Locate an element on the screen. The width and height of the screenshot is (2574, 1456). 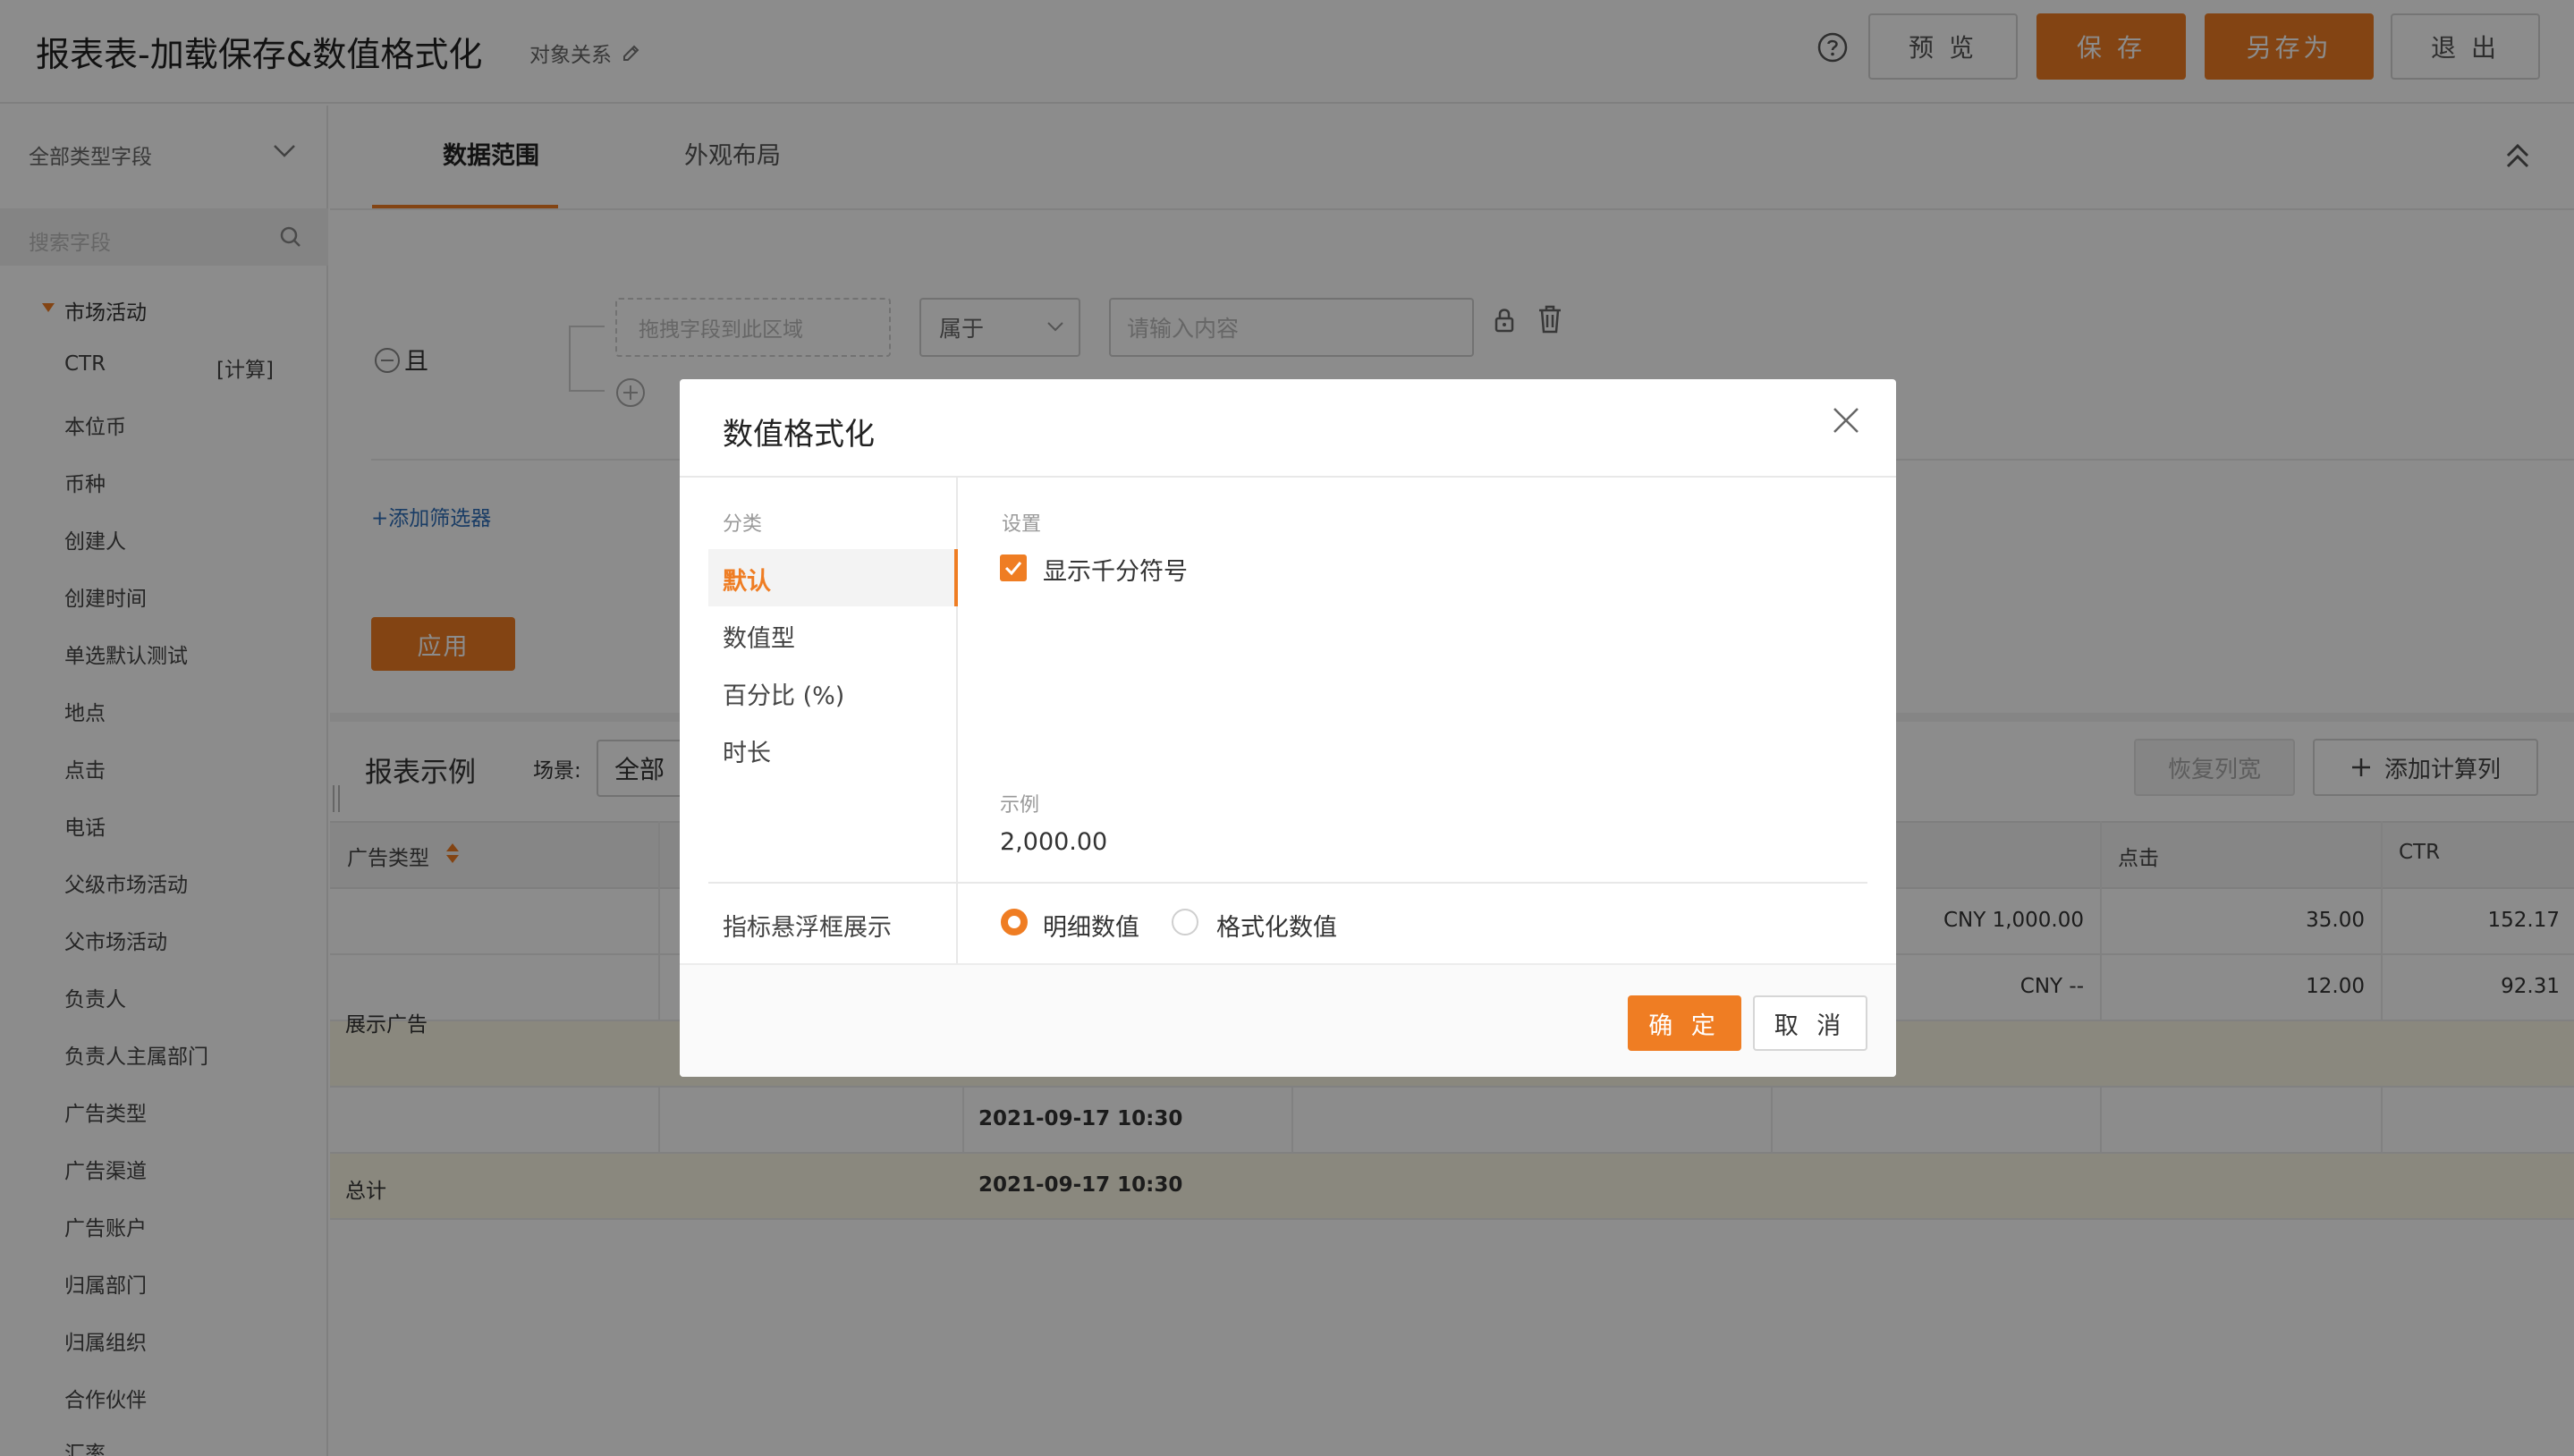
close-icon is located at coordinates (1846, 420).